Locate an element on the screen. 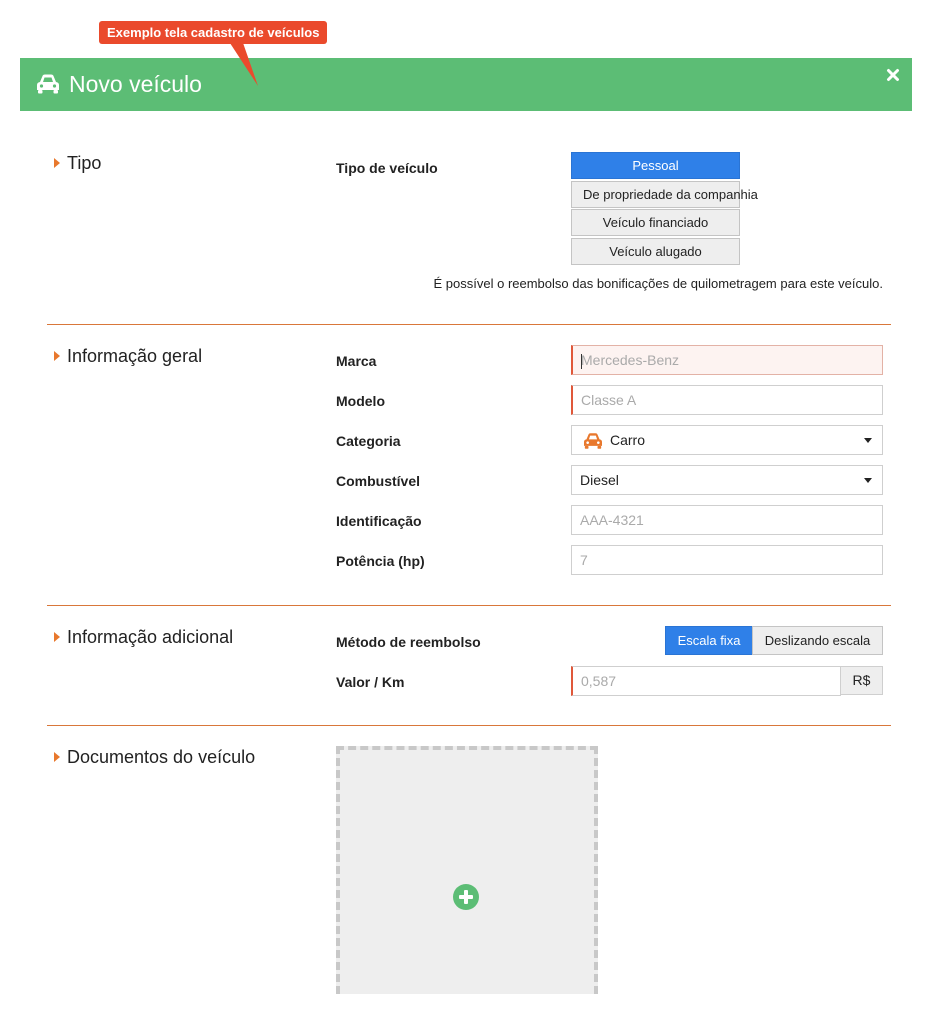  section-title-adicional-text: Informação adicional is located at coordinates (150, 637).